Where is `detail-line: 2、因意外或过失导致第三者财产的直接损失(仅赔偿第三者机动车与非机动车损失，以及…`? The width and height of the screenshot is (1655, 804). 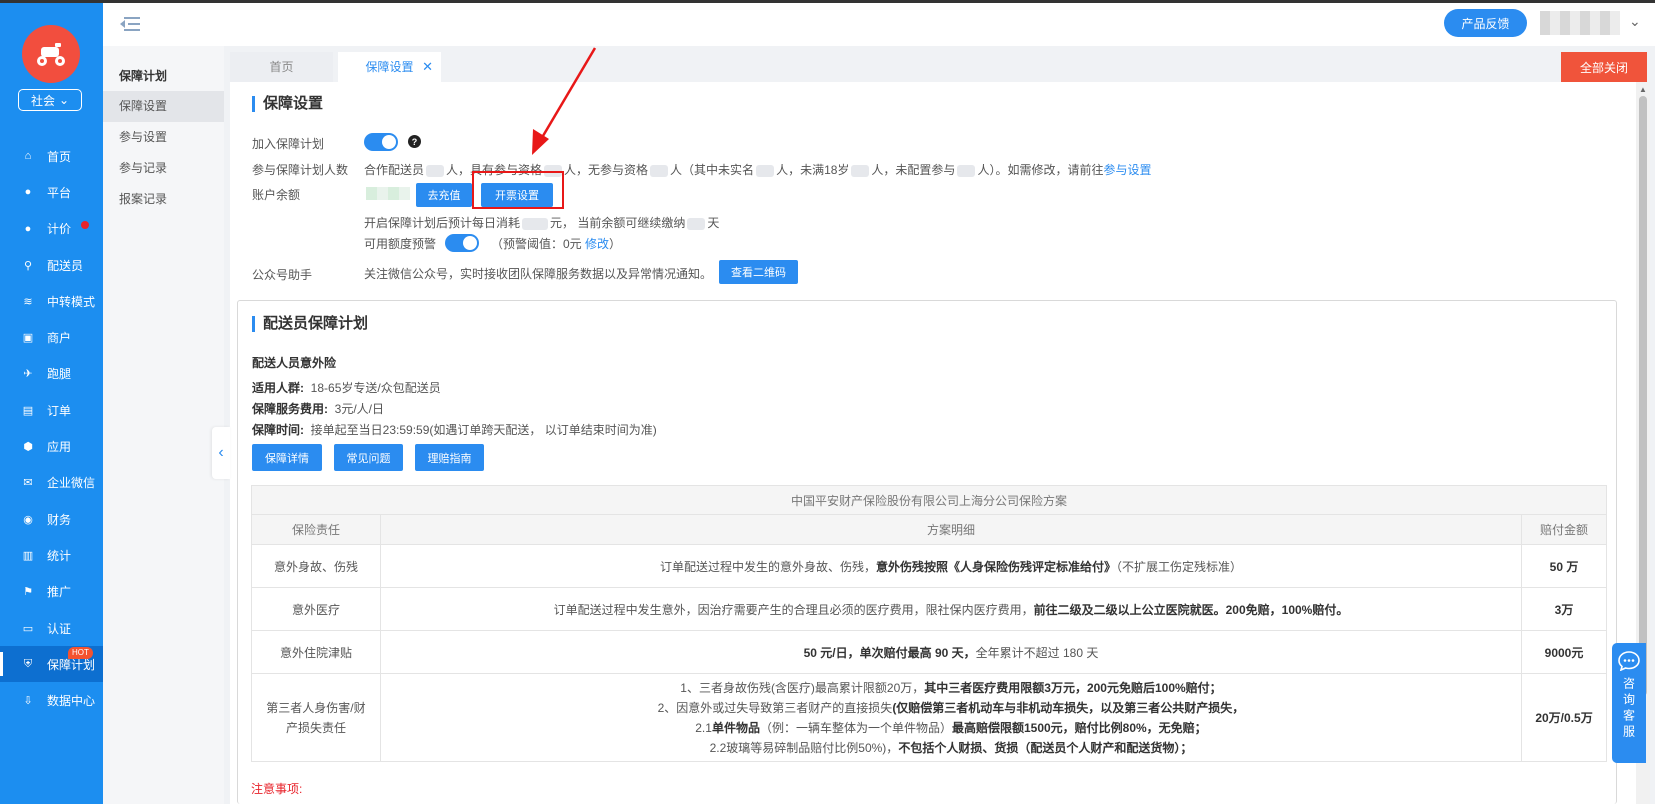 detail-line: 2、因意外或过失导致第三者财产的直接损失(仅赔偿第三者机动车与非机动车损失，以及… is located at coordinates (951, 708).